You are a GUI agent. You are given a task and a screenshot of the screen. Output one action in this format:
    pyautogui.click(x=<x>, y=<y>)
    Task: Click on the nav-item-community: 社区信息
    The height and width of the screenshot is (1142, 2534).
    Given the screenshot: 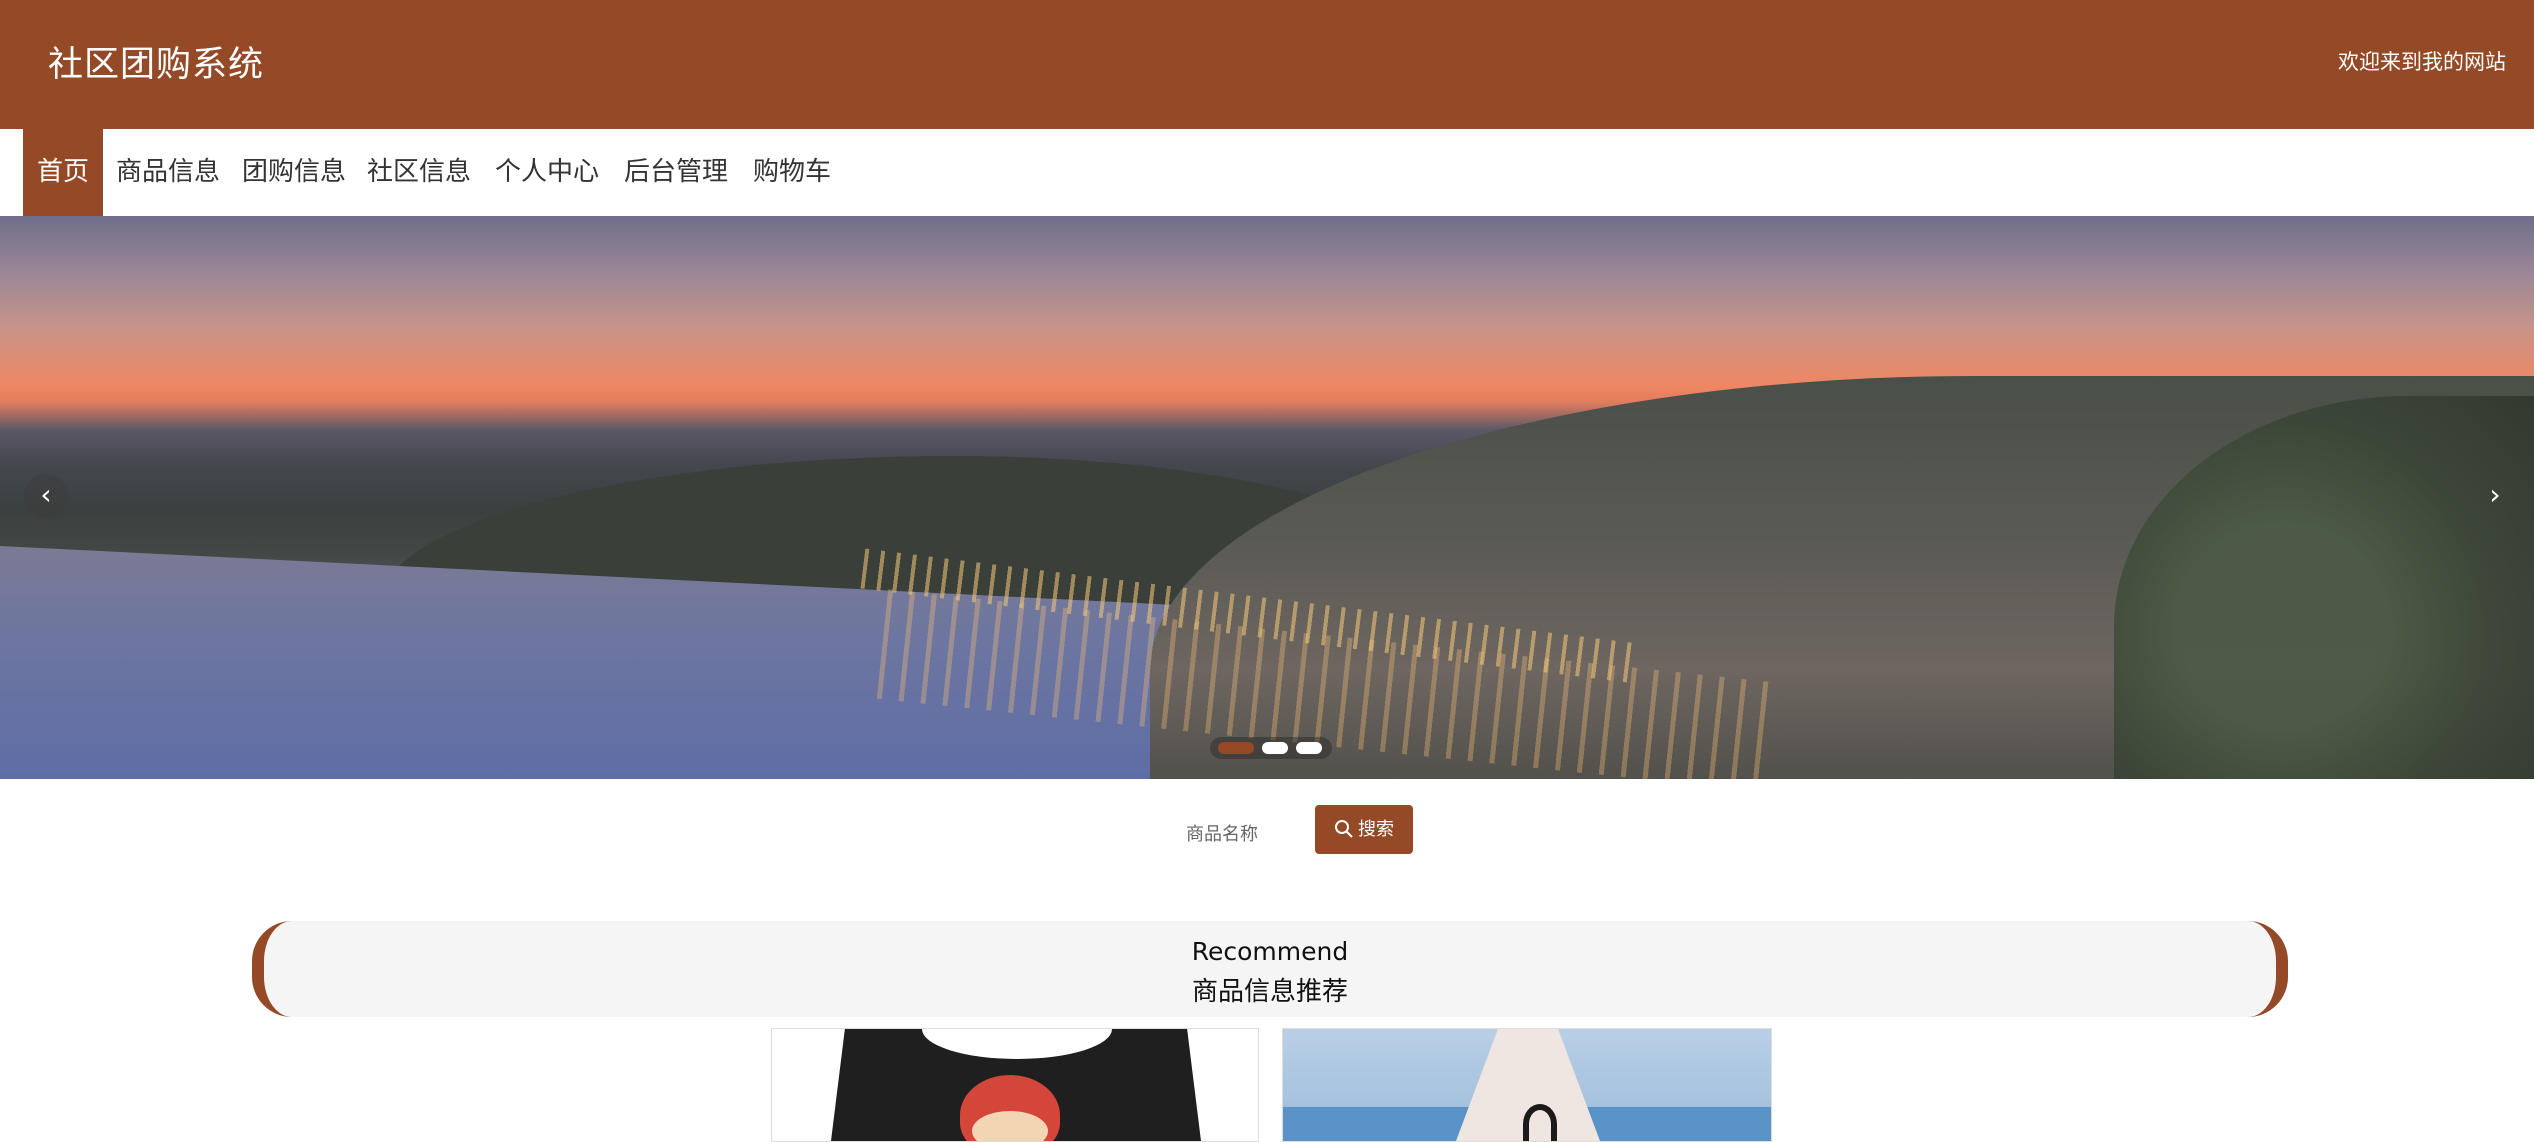 What is the action you would take?
    pyautogui.click(x=419, y=172)
    